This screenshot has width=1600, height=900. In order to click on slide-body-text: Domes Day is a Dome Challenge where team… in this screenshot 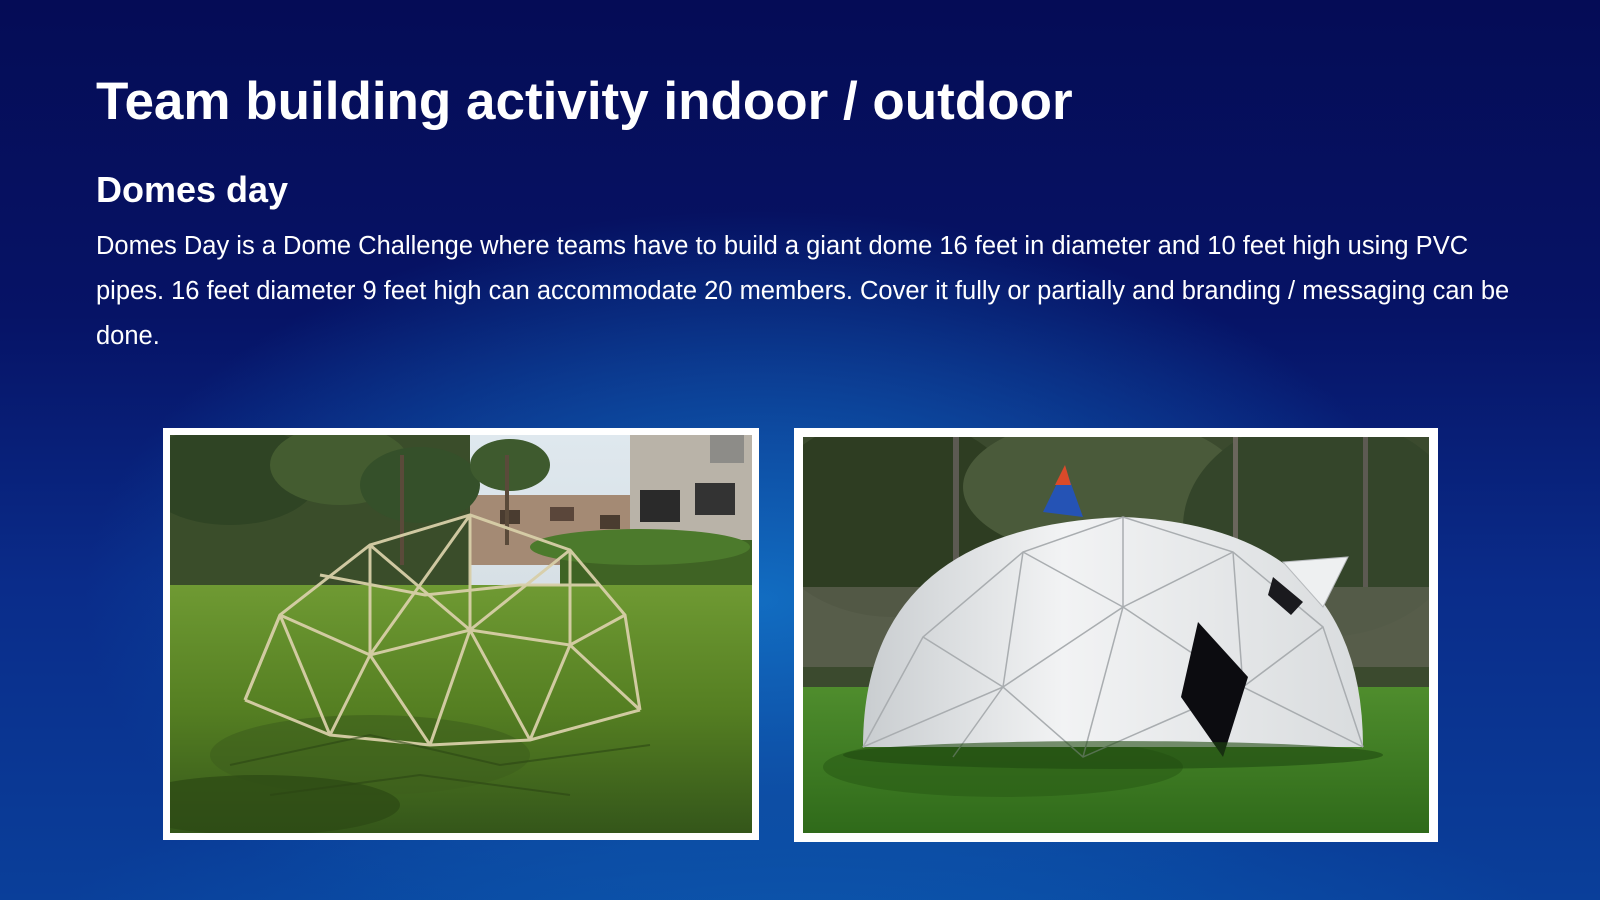, I will do `click(803, 291)`.